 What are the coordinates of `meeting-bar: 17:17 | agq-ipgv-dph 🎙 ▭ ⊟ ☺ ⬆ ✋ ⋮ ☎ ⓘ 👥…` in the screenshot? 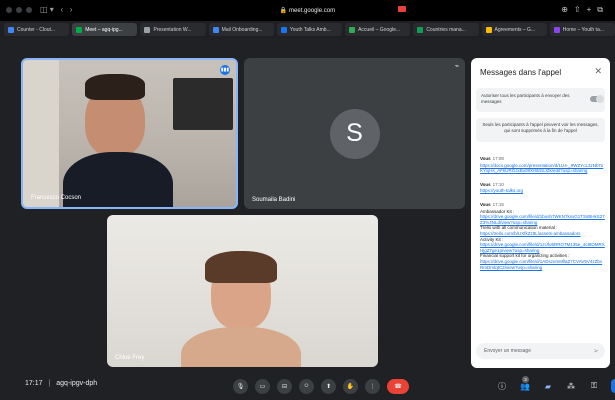 It's located at (307, 386).